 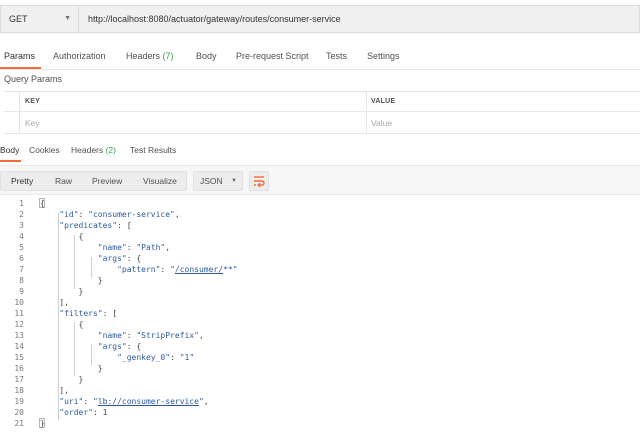 I want to click on wrap-lines-icon, so click(x=259, y=182).